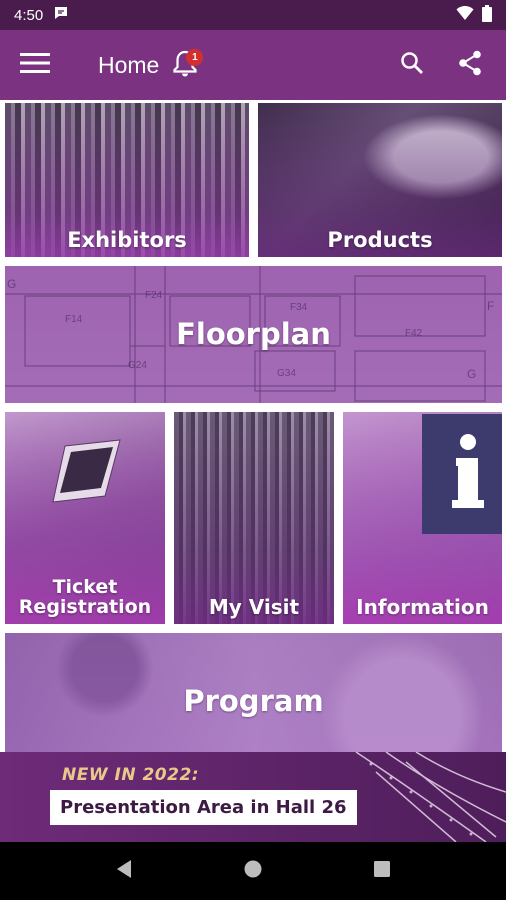  What do you see at coordinates (131, 775) in the screenshot?
I see `banner-kicker: NEW IN 2022:` at bounding box center [131, 775].